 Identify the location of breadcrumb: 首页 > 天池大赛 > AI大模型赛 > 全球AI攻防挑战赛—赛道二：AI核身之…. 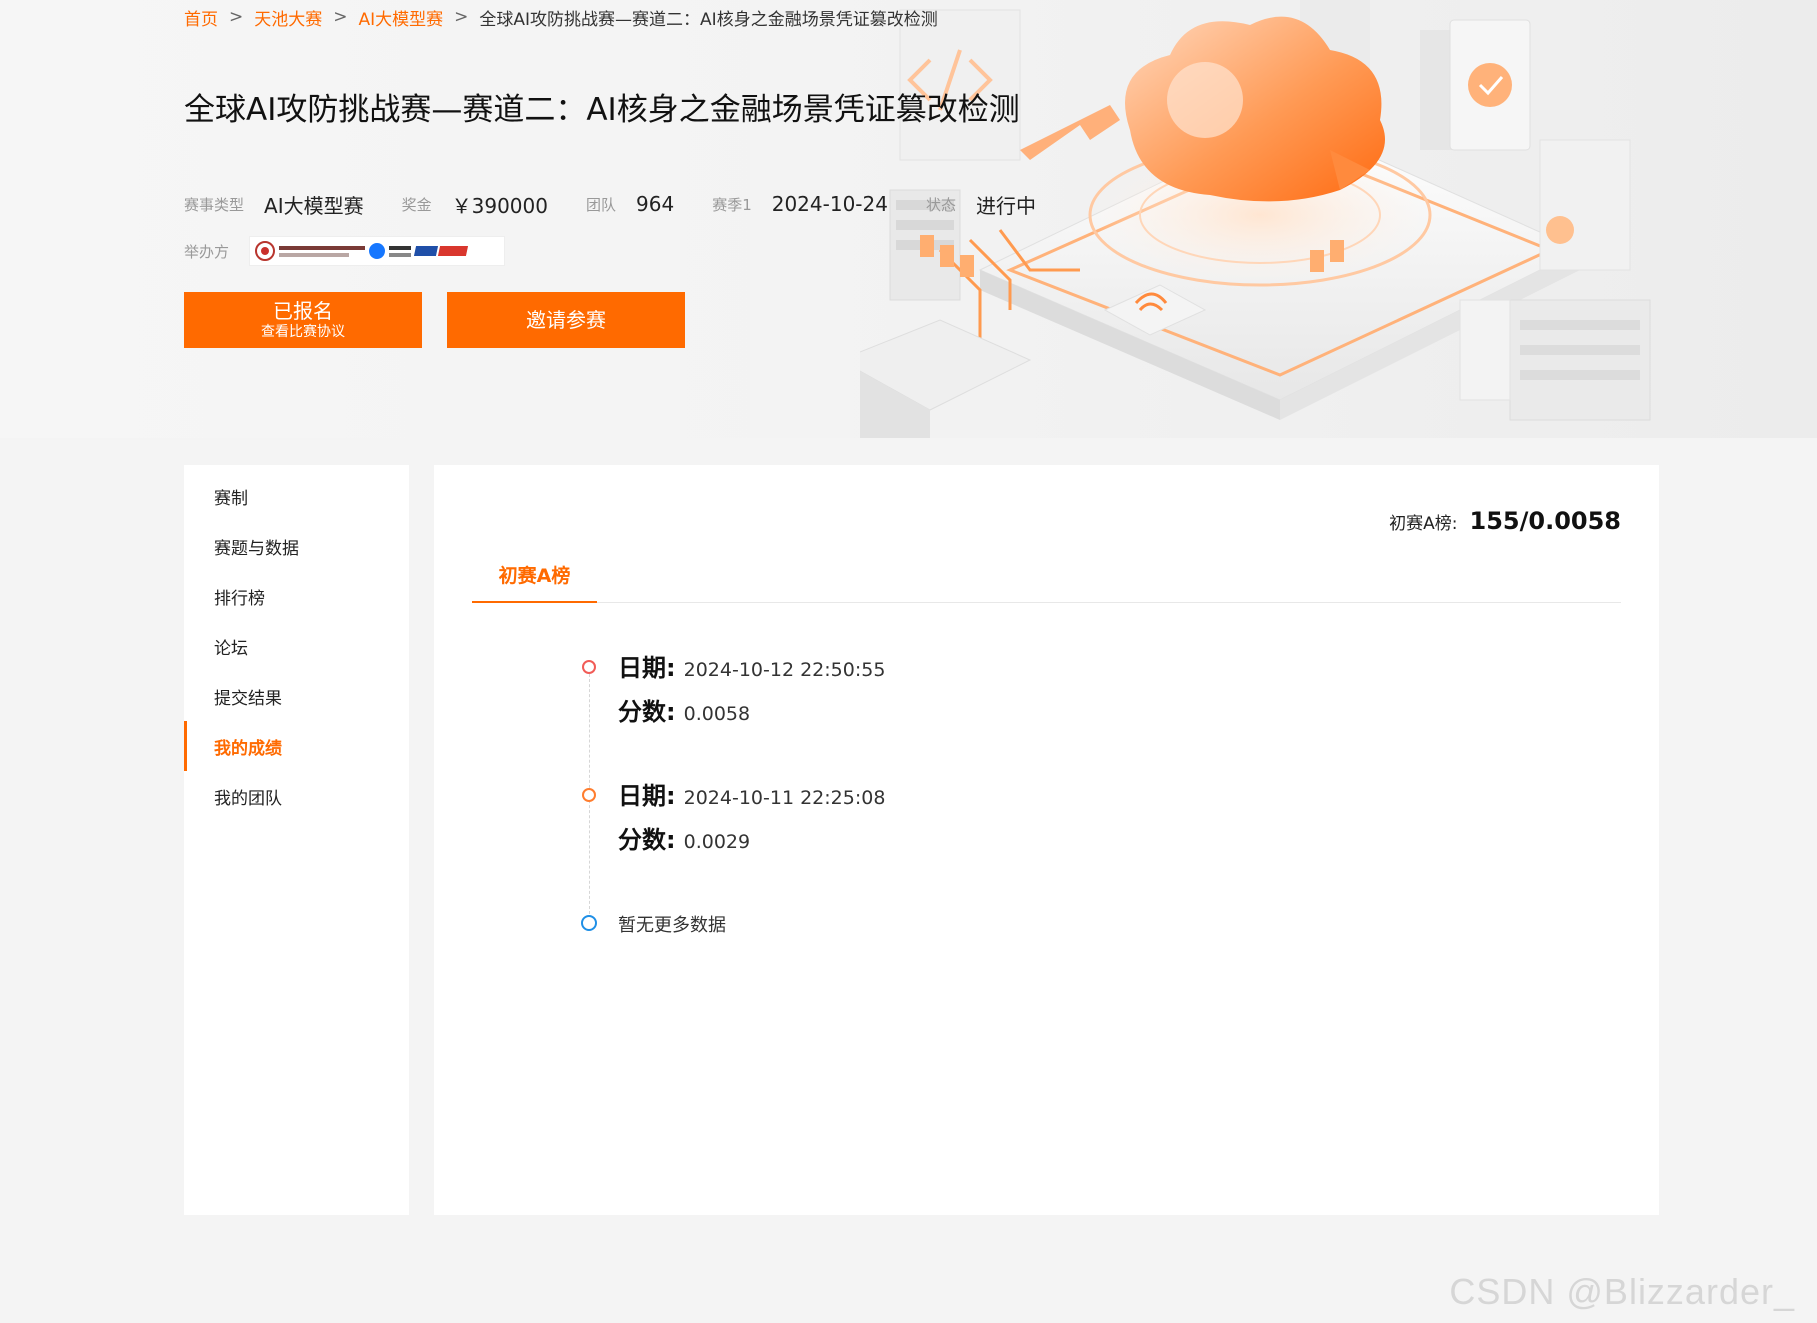
(561, 17).